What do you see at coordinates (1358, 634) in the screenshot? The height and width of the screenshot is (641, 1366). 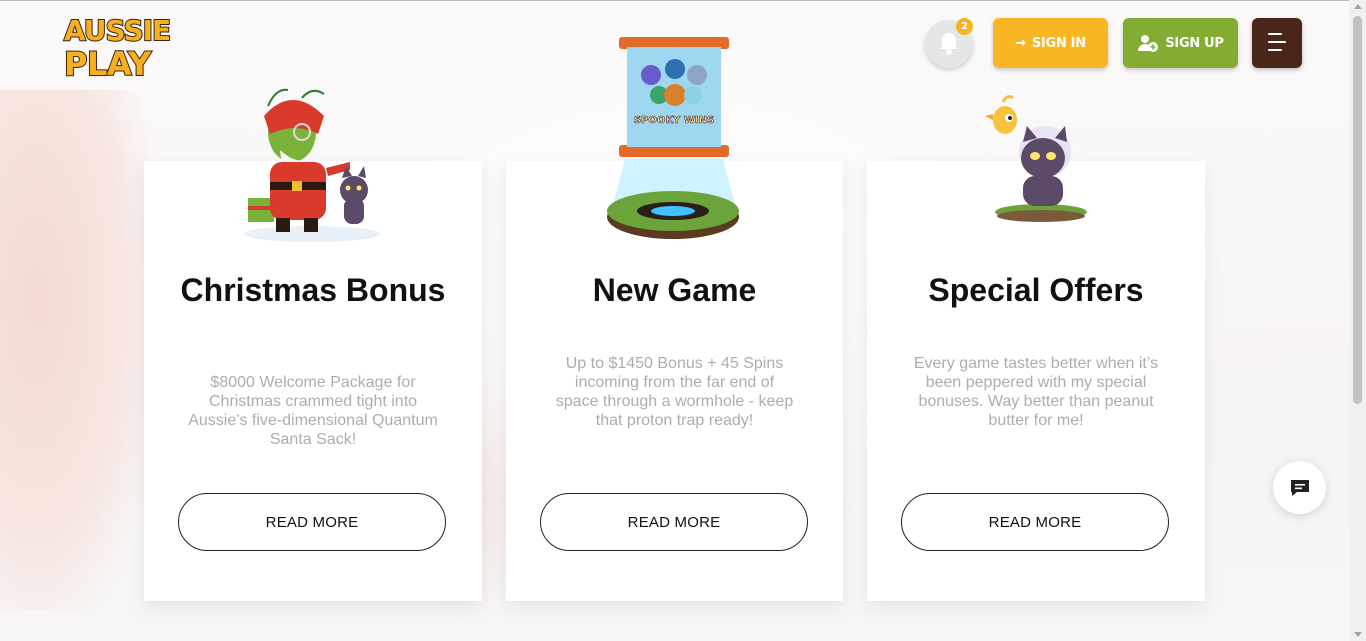 I see `scroll-down-arrow-icon` at bounding box center [1358, 634].